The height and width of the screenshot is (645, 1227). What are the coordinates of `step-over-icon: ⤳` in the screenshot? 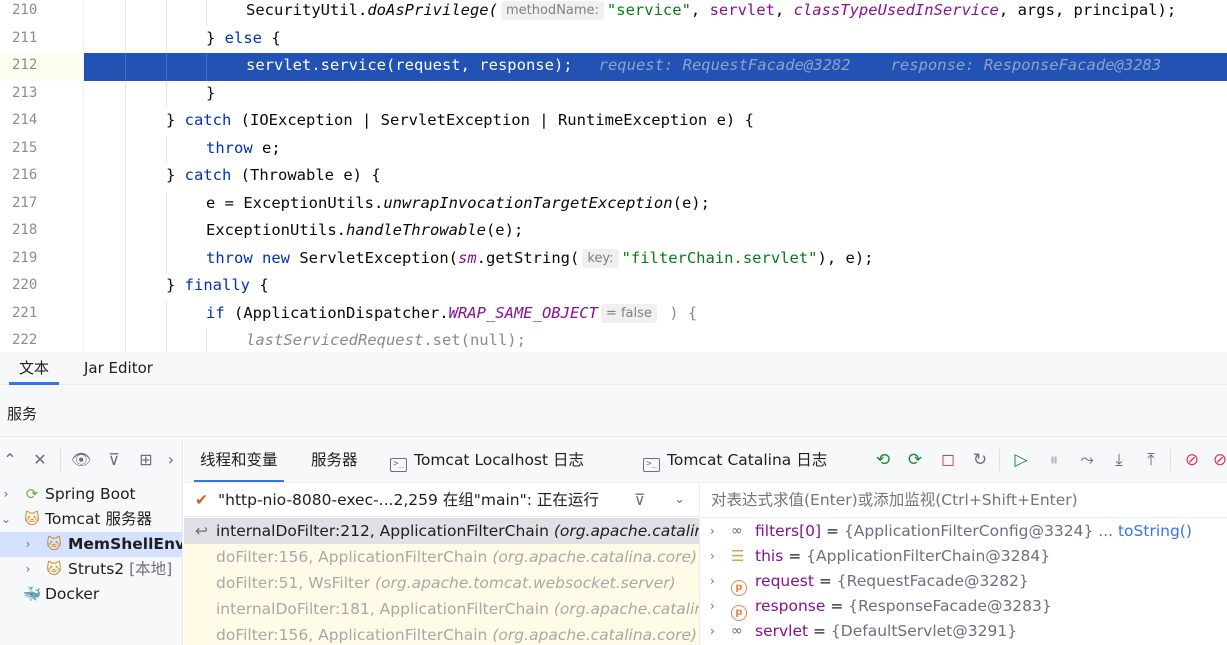 It's located at (1087, 460).